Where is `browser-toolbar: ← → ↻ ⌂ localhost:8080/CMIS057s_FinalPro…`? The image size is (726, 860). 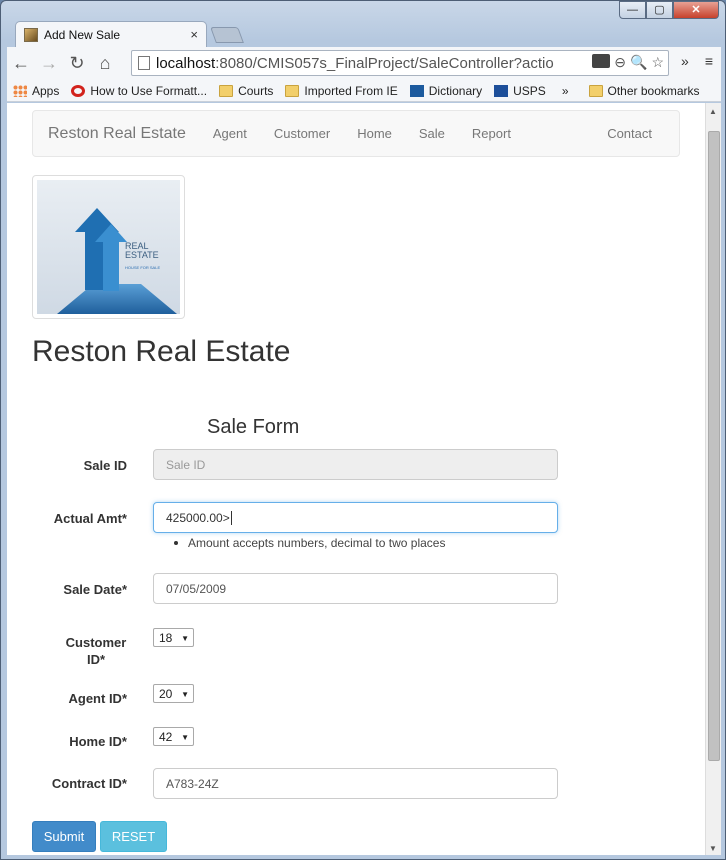 browser-toolbar: ← → ↻ ⌂ localhost:8080/CMIS057s_FinalPro… is located at coordinates (364, 63).